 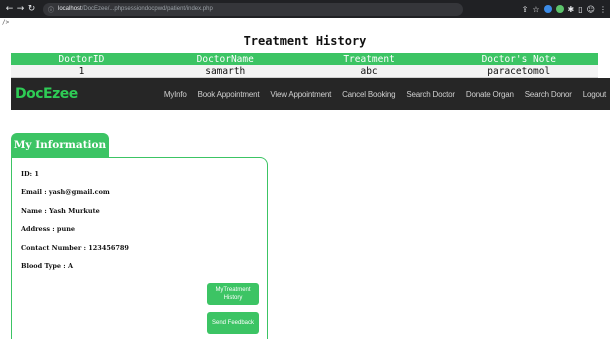 I want to click on nav-search-doctor: Search Doctor, so click(x=430, y=94).